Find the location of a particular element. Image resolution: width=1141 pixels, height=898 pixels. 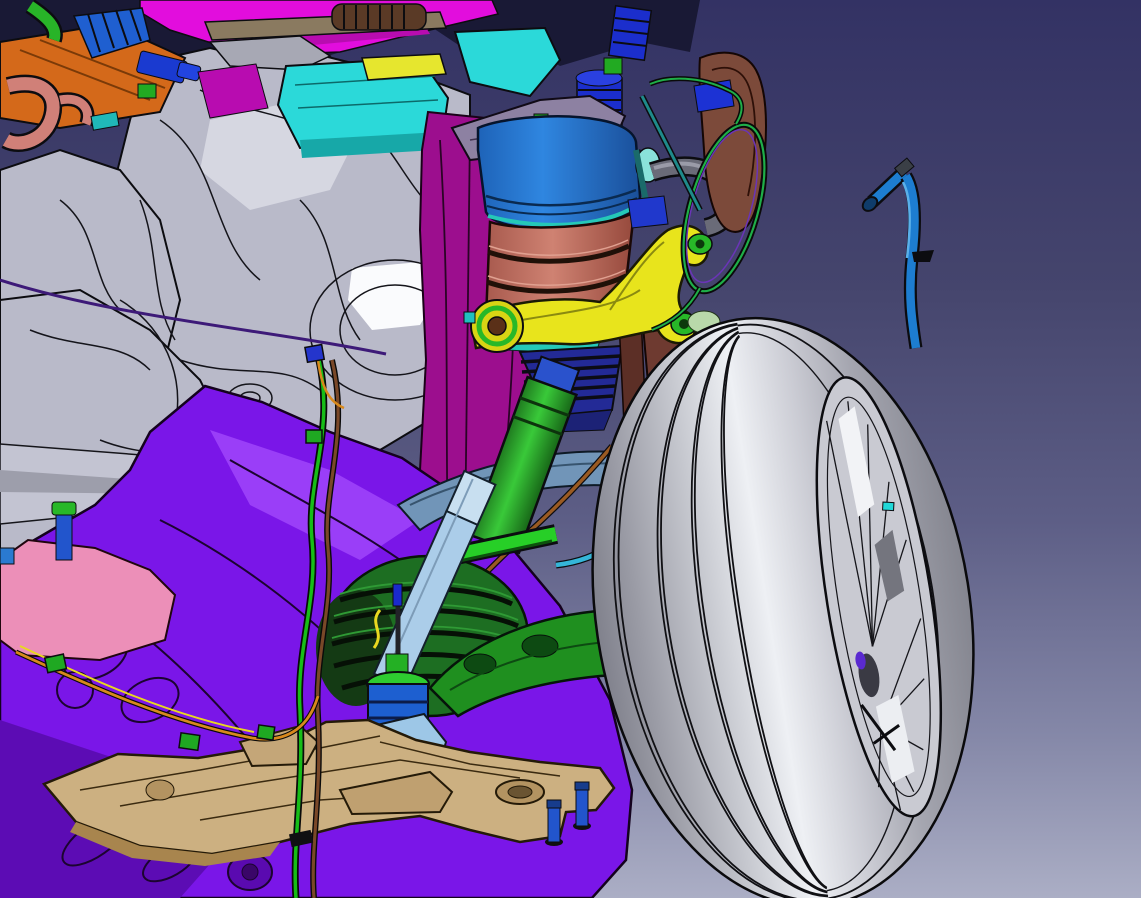

case-hub-center is located at coordinates (250, 872).